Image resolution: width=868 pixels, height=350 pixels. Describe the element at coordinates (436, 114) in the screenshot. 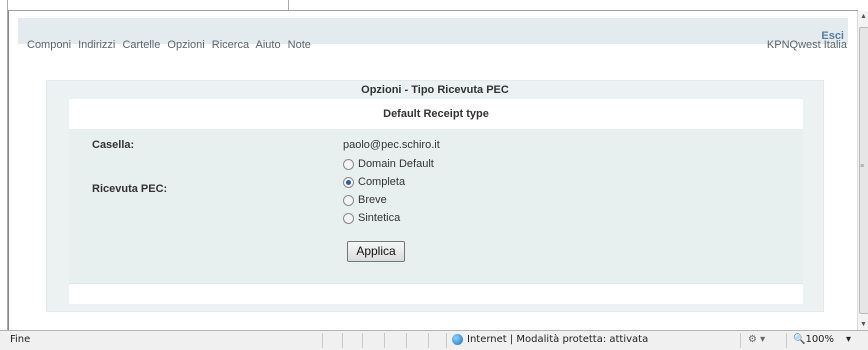

I see `section-title: Default Receipt type` at that location.